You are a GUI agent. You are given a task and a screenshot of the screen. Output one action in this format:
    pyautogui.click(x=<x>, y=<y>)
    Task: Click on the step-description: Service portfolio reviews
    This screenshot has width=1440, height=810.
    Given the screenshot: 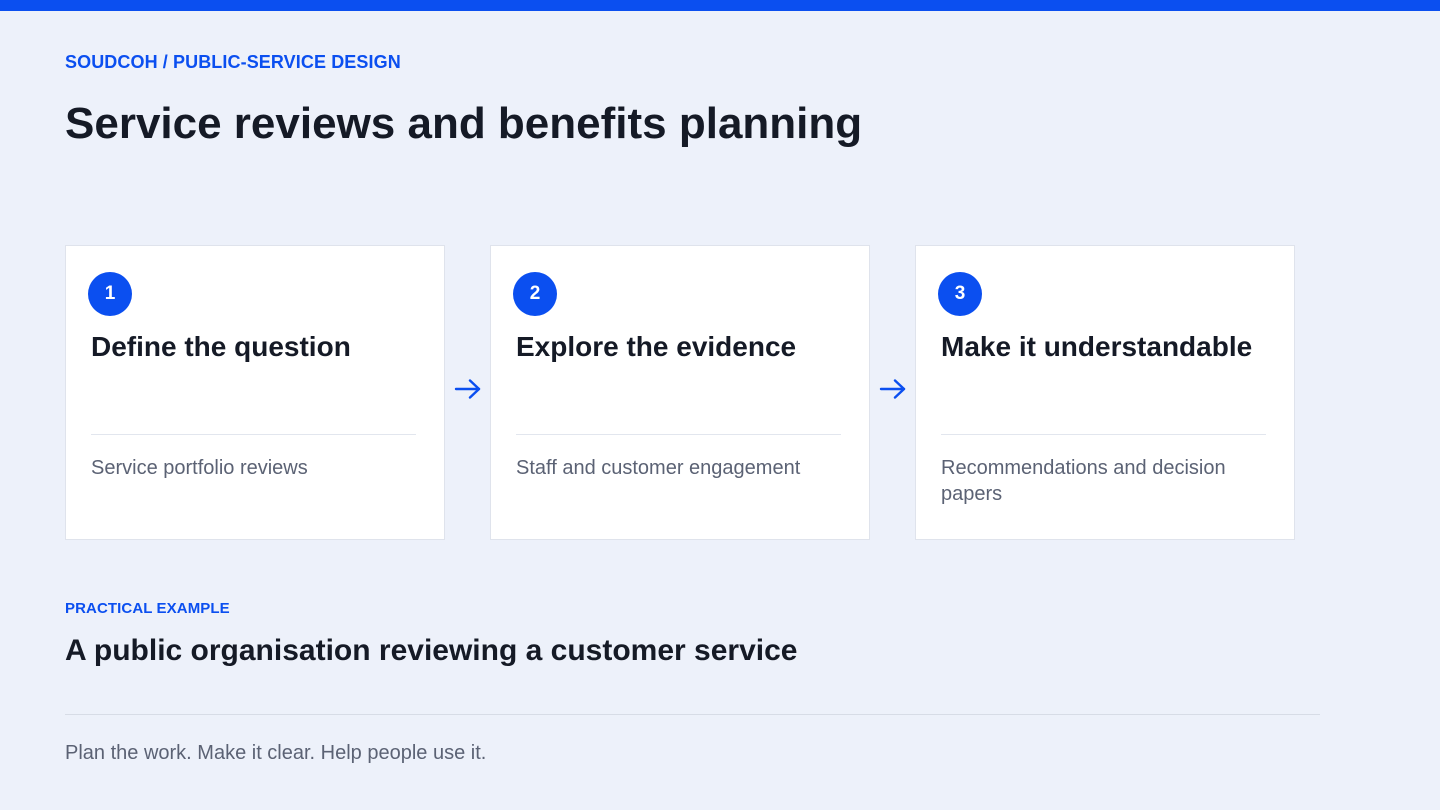 What is the action you would take?
    pyautogui.click(x=199, y=468)
    